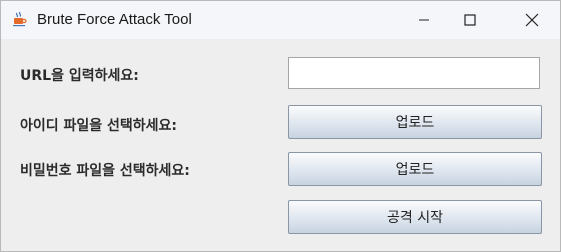  I want to click on close-icon, so click(532, 20).